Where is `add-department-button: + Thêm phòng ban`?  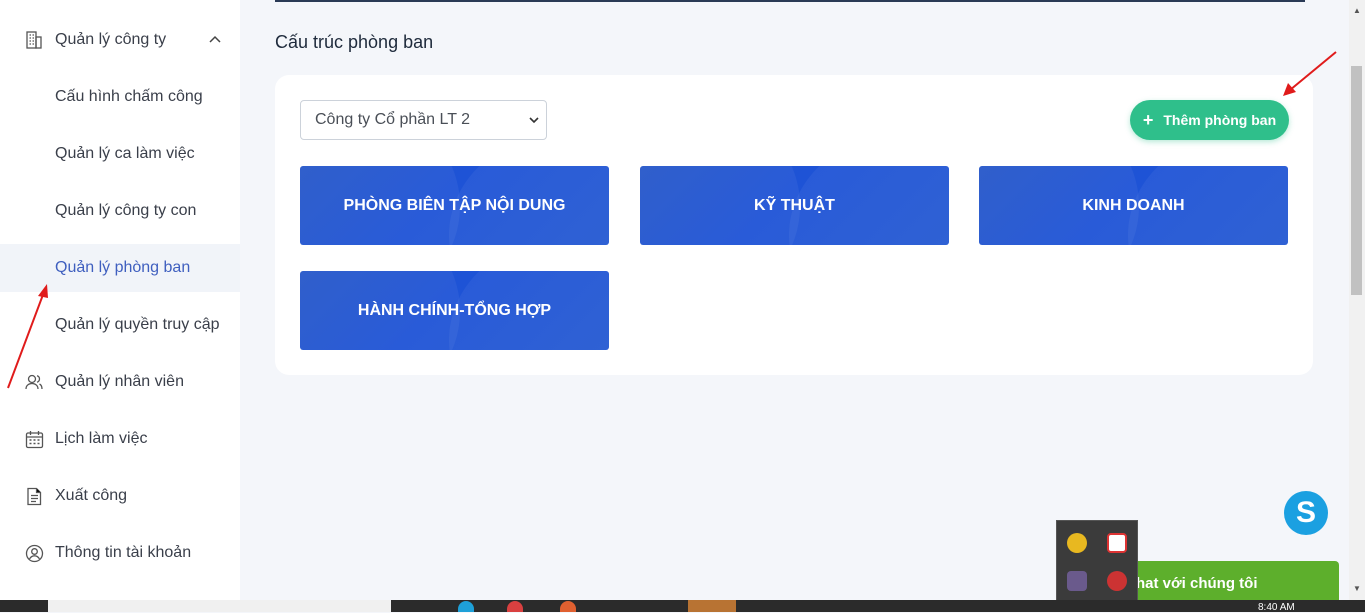 add-department-button: + Thêm phòng ban is located at coordinates (1209, 120).